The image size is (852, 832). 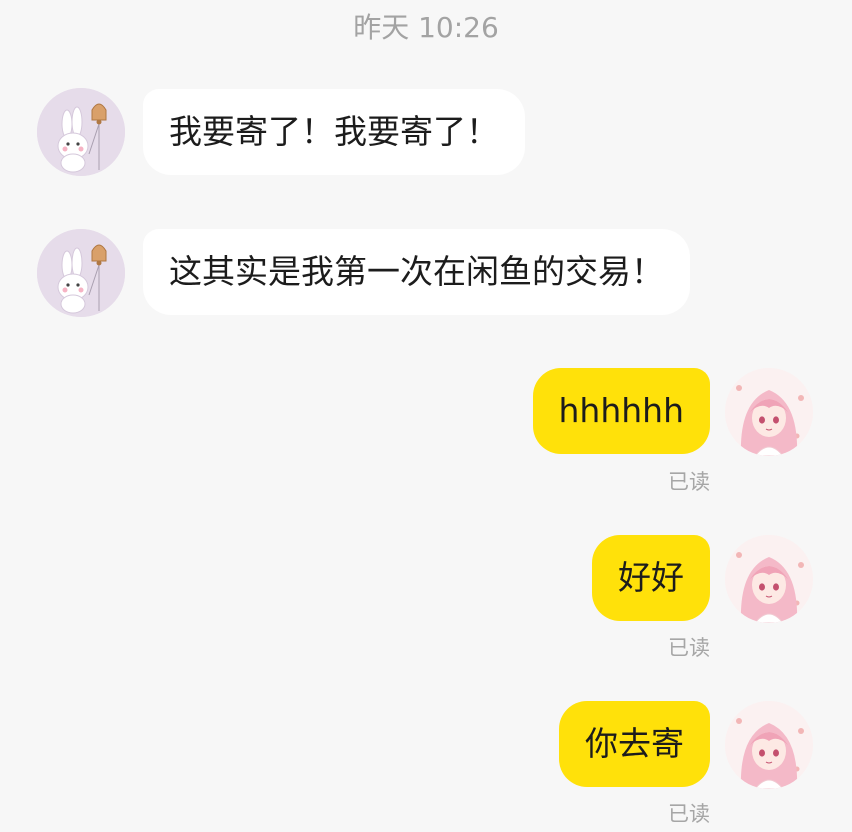 I want to click on outgoing-message-bubble: hhhhhh, so click(x=621, y=411).